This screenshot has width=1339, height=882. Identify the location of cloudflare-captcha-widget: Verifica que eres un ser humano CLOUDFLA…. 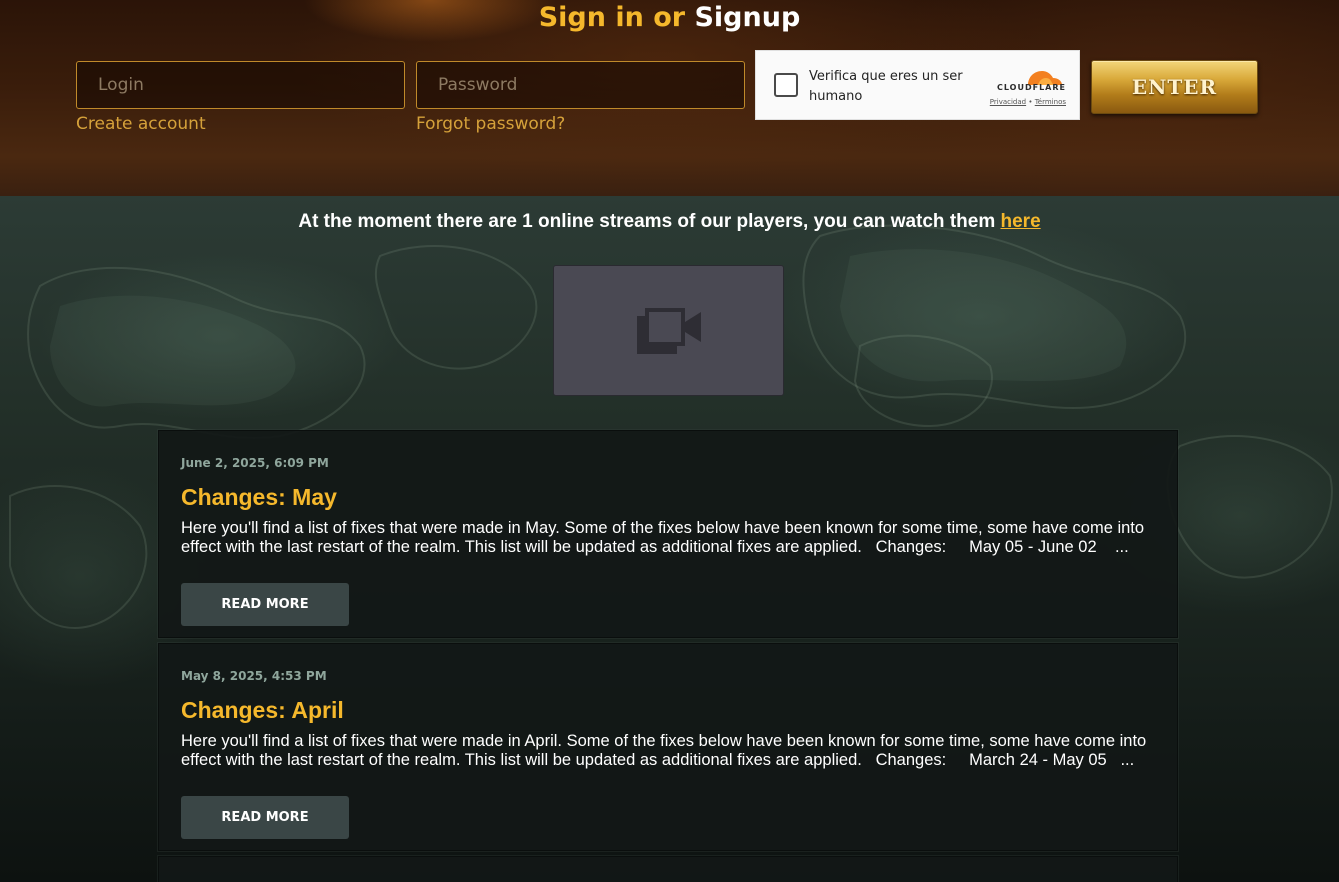
(917, 85).